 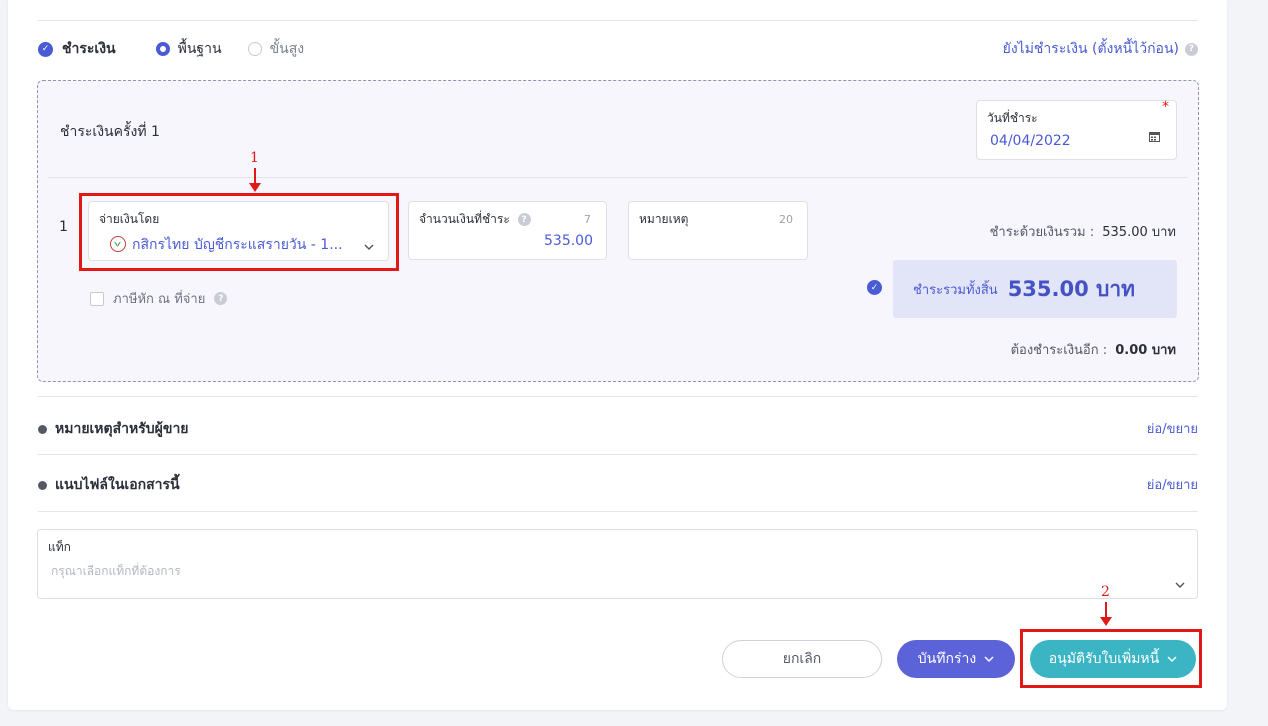 I want to click on payment-date-field: วันที่ชำระ * 04/04/2022, so click(x=1076, y=129).